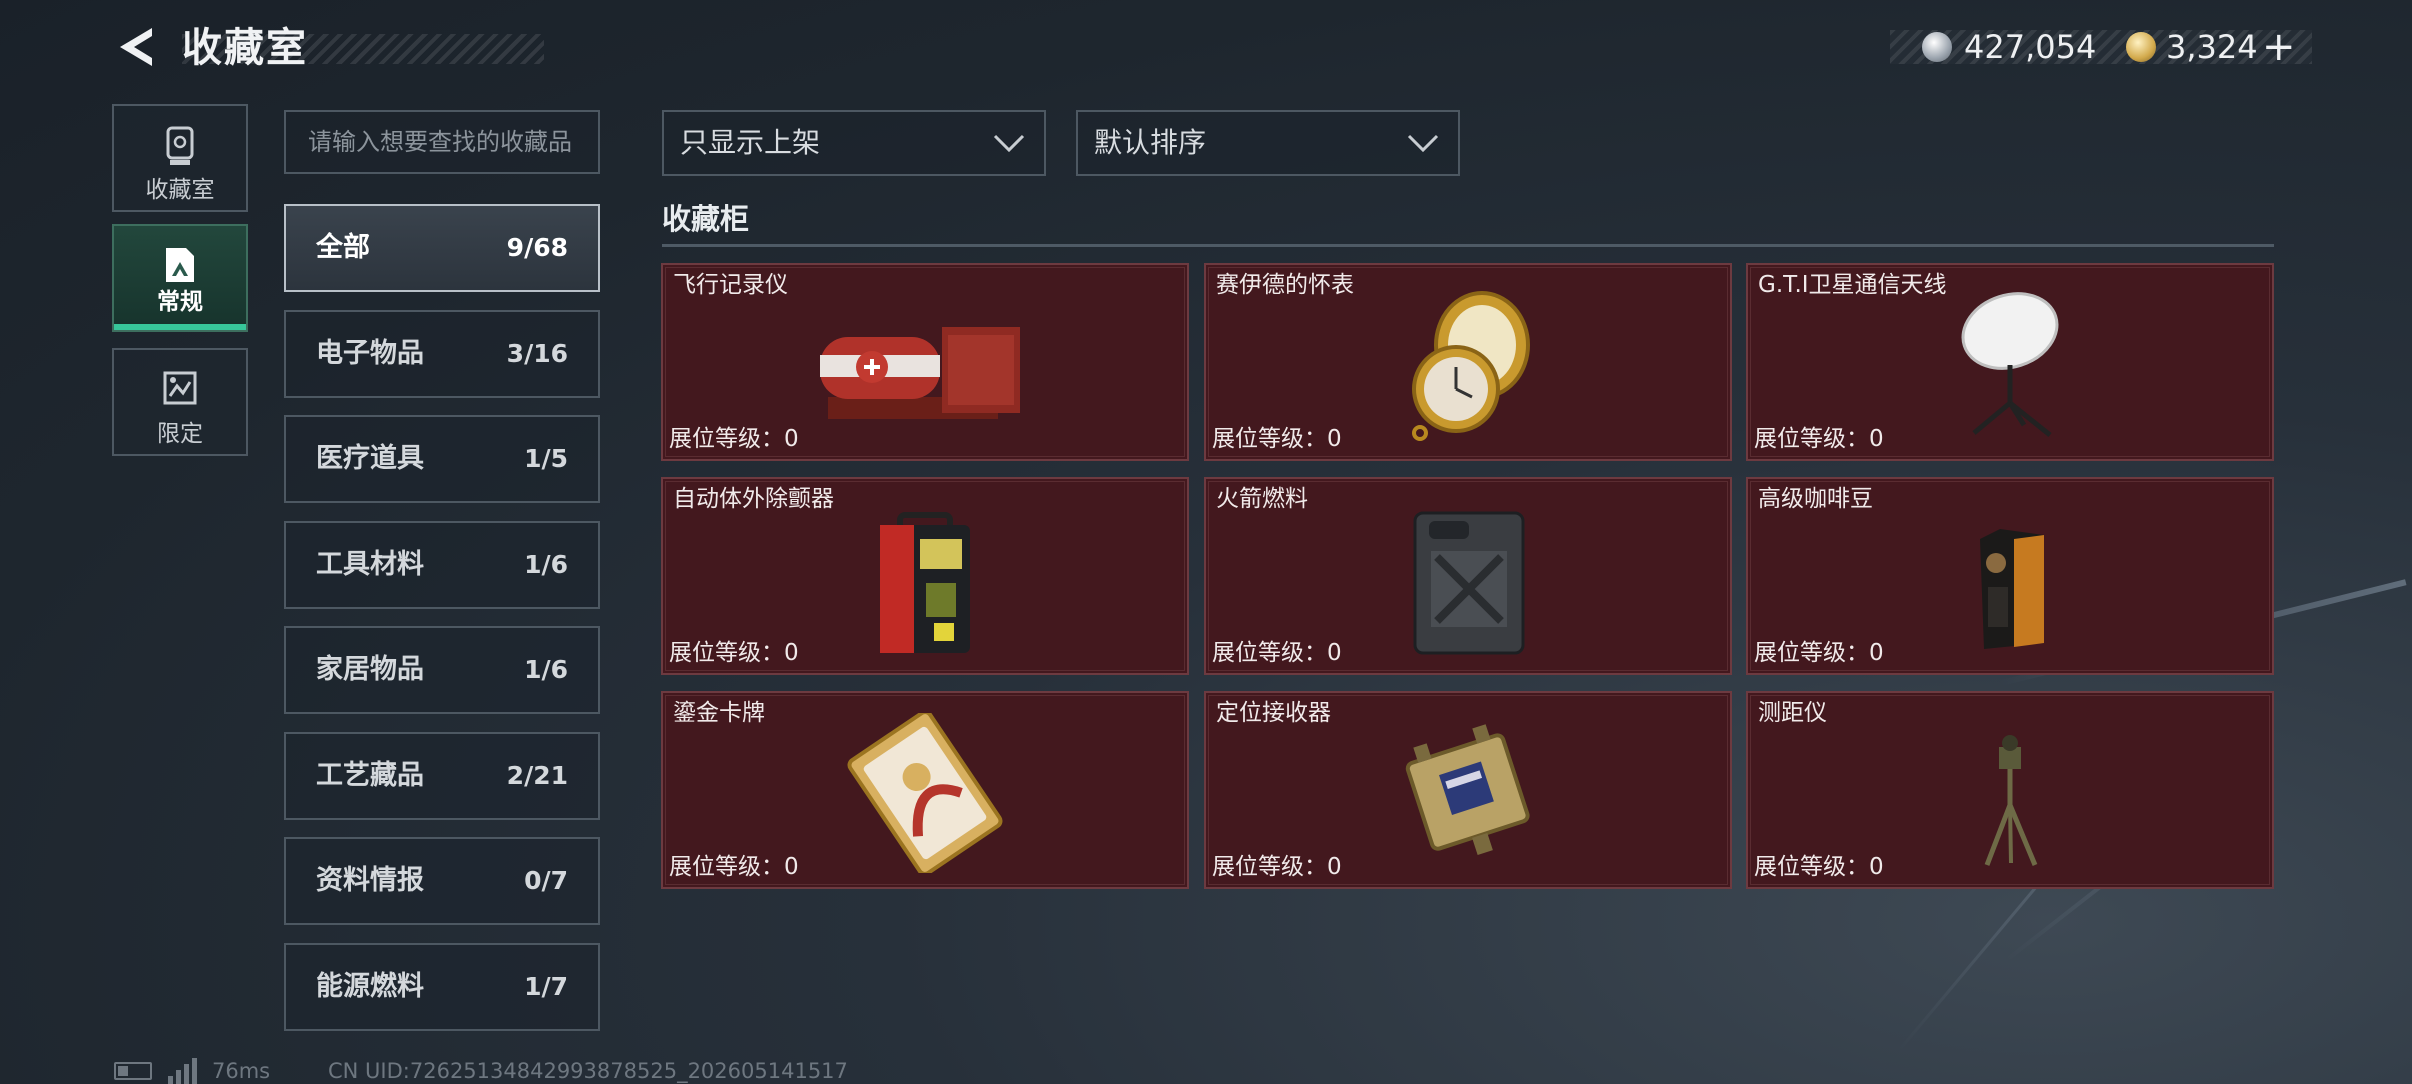  I want to click on category-name: 家居物品, so click(370, 669).